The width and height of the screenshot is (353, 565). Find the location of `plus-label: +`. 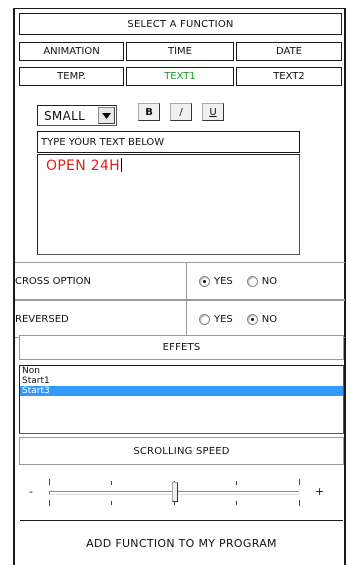

plus-label: + is located at coordinates (320, 491).